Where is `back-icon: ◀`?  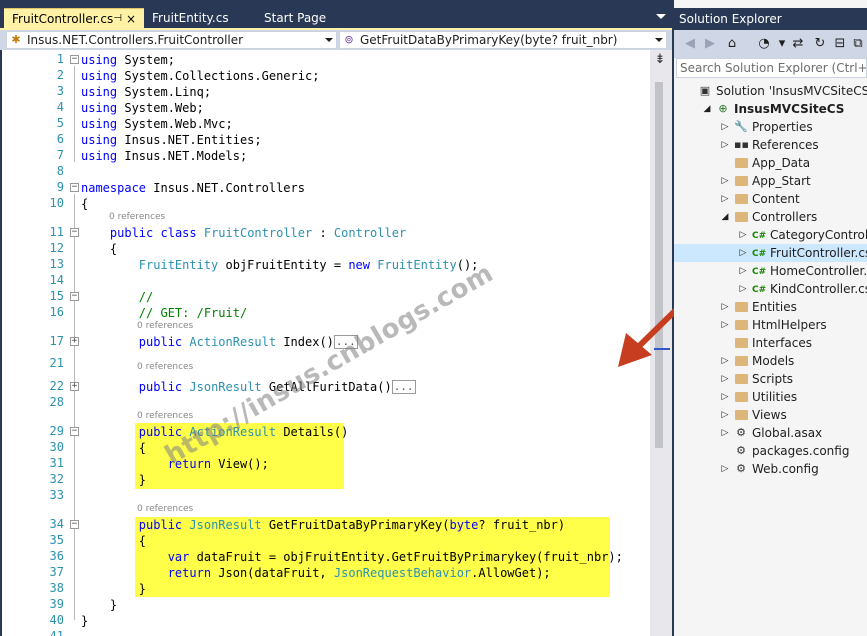 back-icon: ◀ is located at coordinates (690, 44).